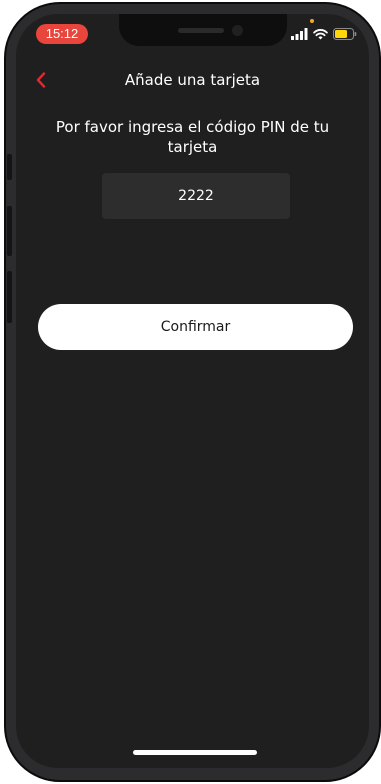  I want to click on notch, so click(203, 30).